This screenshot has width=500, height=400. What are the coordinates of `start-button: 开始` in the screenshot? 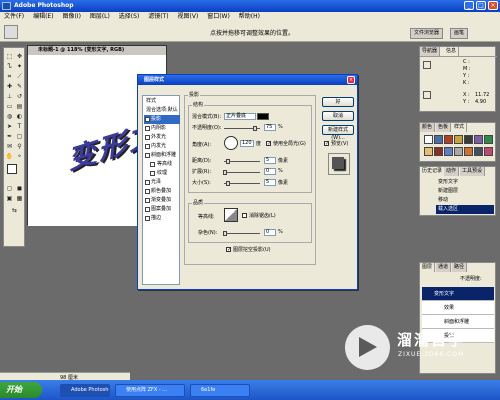 It's located at (21, 390).